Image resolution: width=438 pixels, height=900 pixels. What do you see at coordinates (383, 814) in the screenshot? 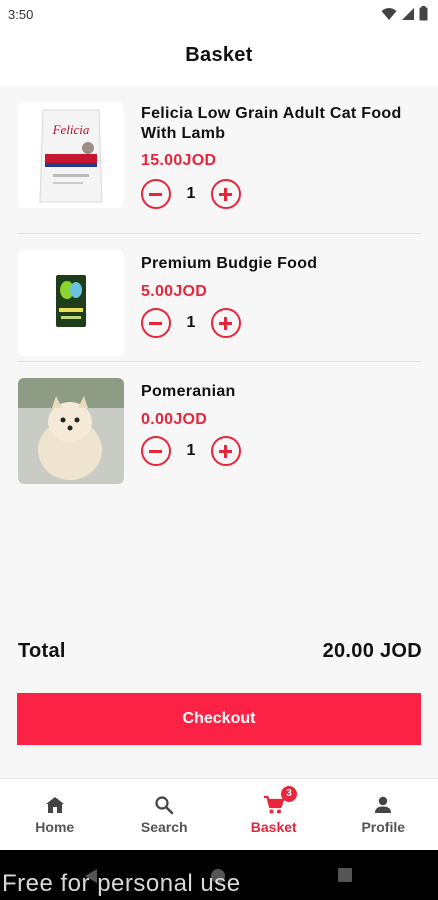
I see `nav-item-profile: Profile` at bounding box center [383, 814].